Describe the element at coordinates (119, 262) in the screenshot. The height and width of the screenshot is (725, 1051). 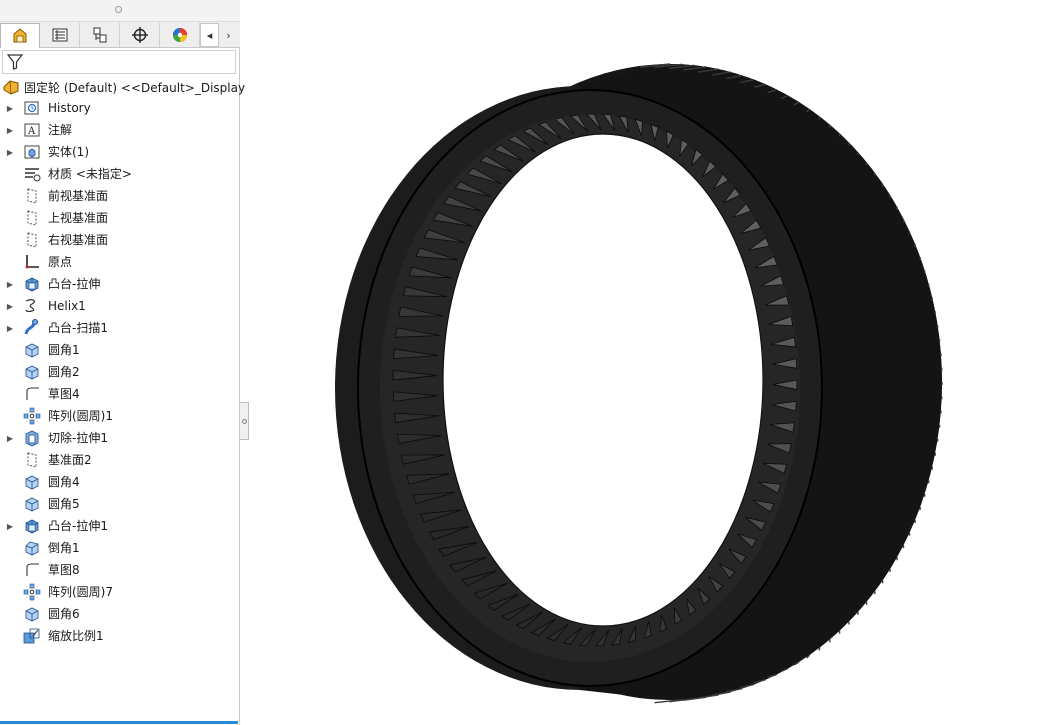
I see `tree-item: 原点` at that location.